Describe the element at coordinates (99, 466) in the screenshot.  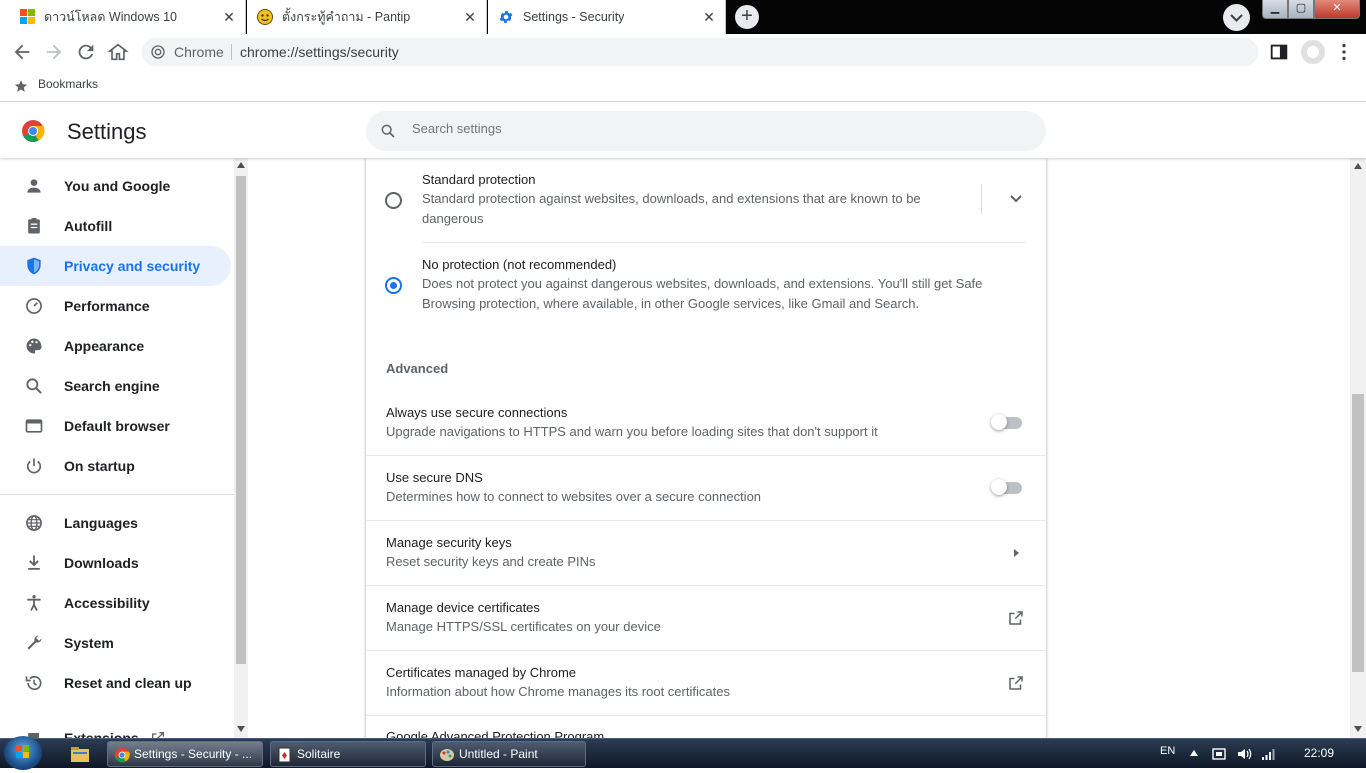
I see `sidebar-item-label: On startup` at that location.